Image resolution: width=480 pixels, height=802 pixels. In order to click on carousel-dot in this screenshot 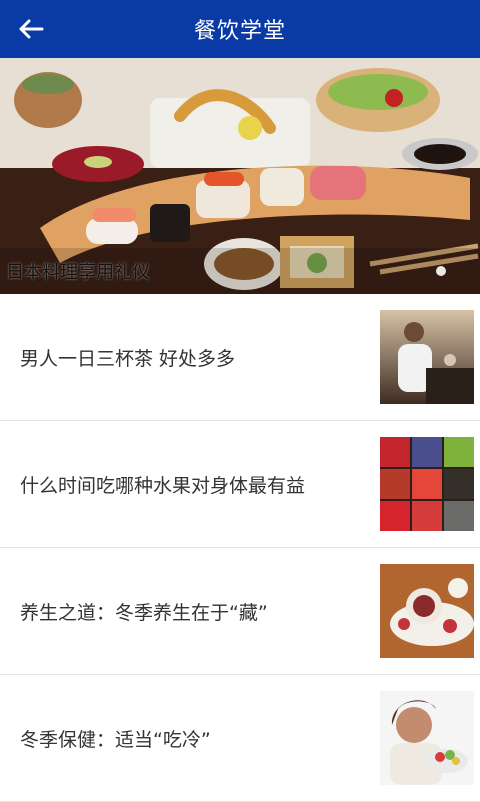, I will do `click(441, 271)`.